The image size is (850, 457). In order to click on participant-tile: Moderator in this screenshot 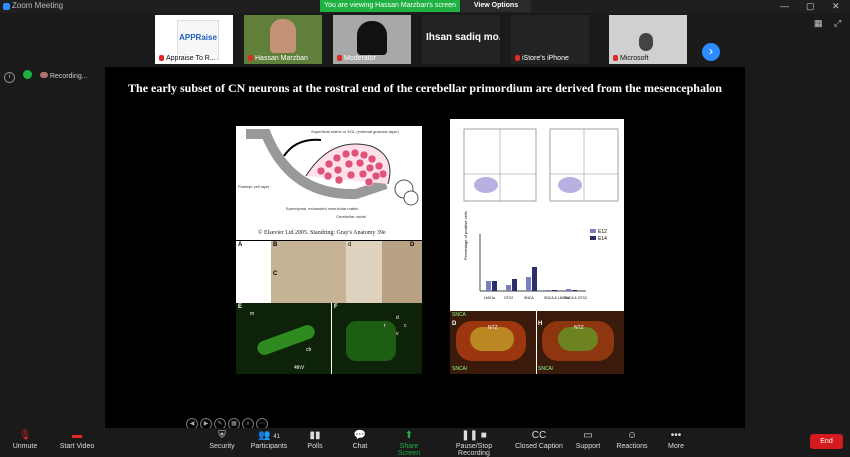, I will do `click(372, 39)`.